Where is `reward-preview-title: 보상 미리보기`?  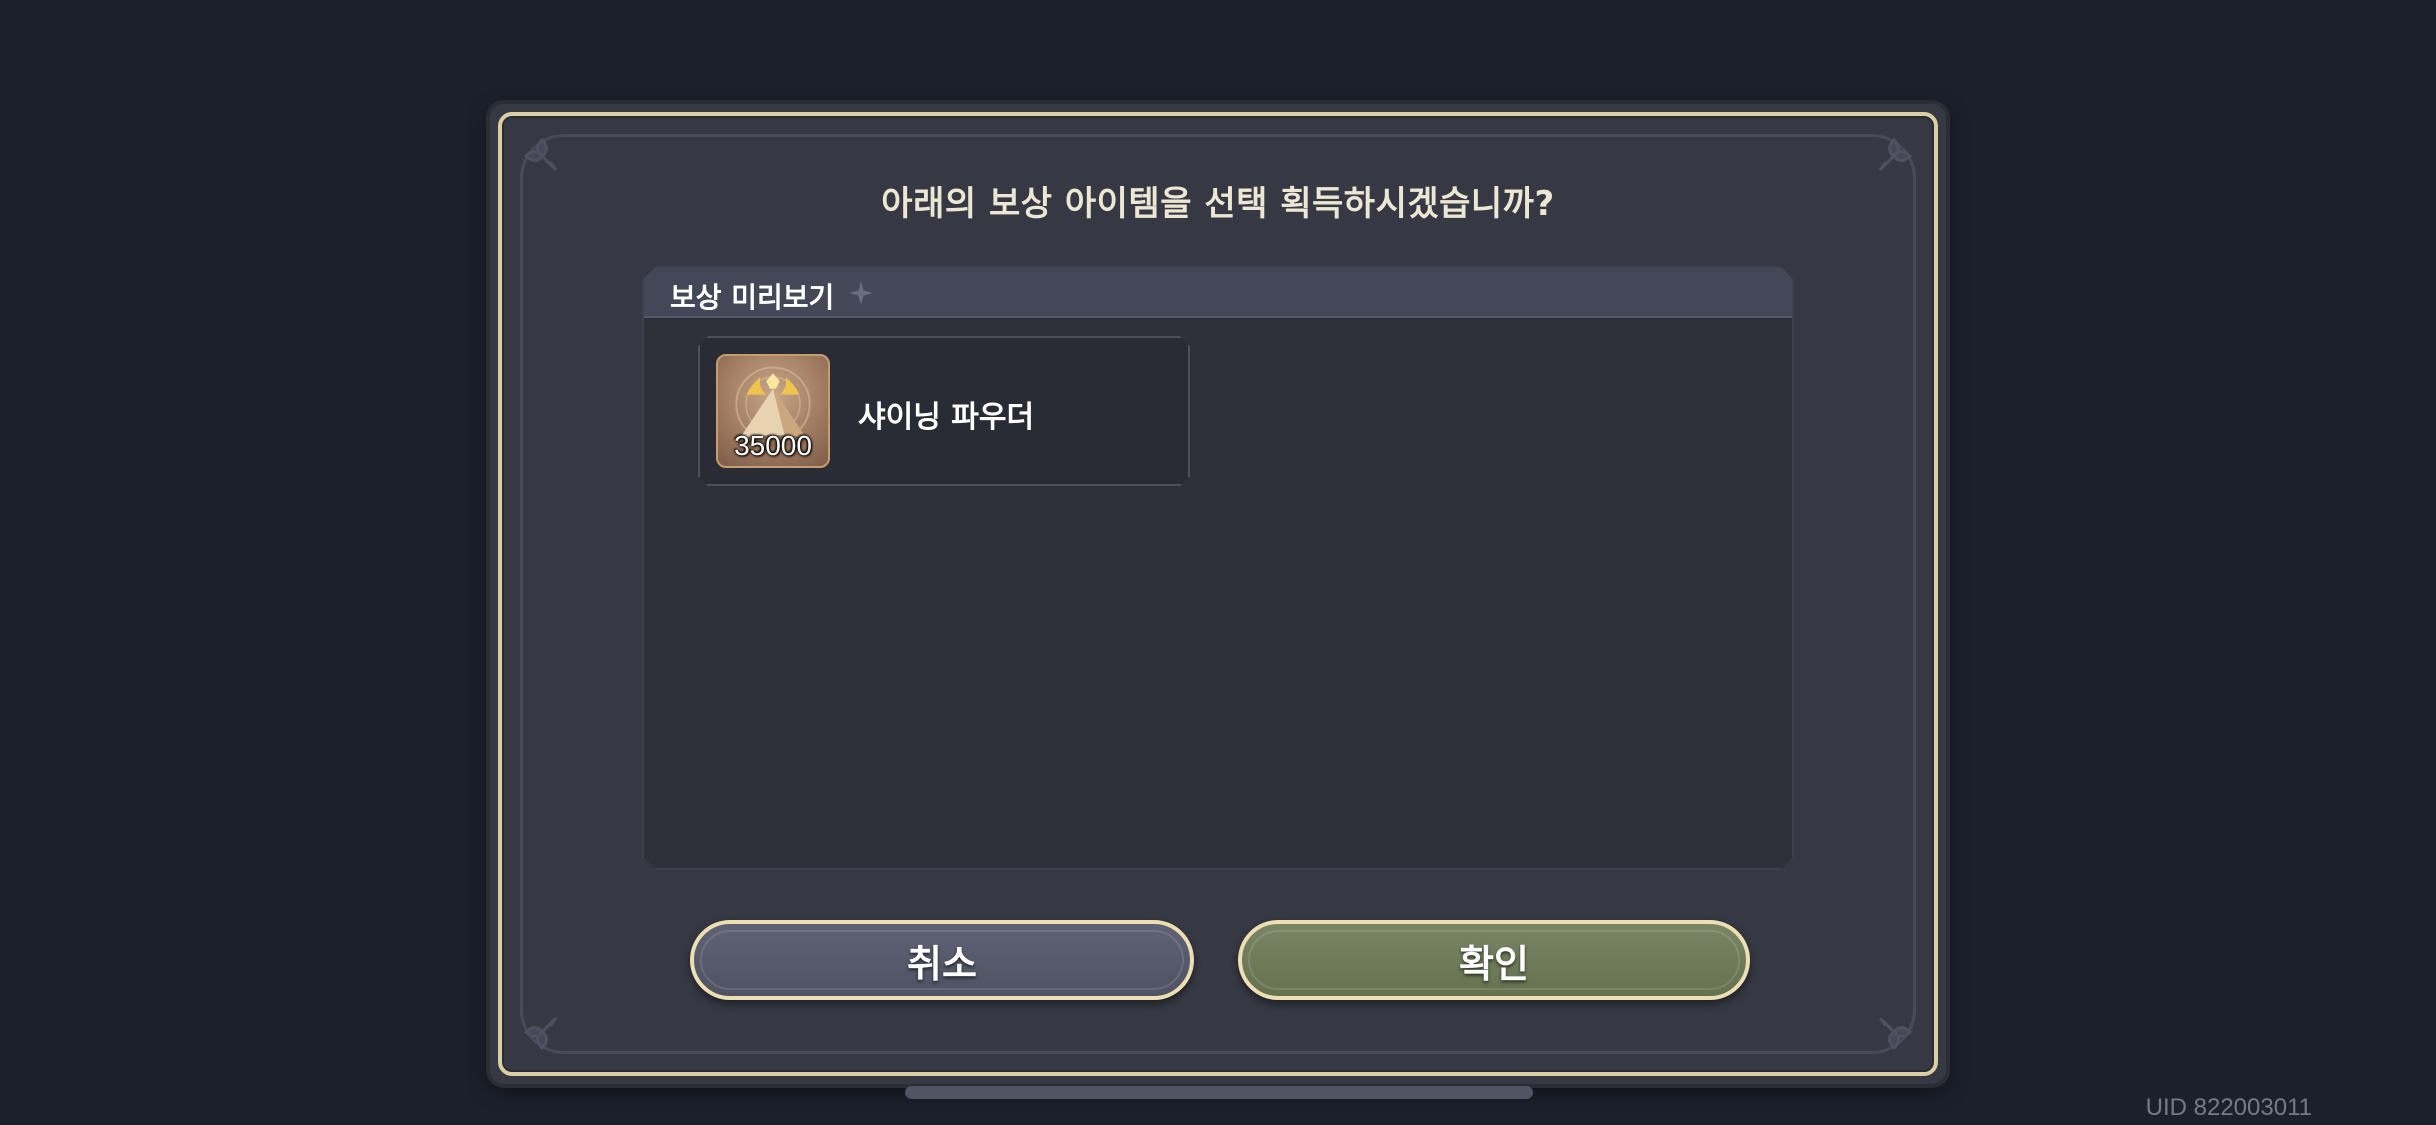 reward-preview-title: 보상 미리보기 is located at coordinates (752, 297).